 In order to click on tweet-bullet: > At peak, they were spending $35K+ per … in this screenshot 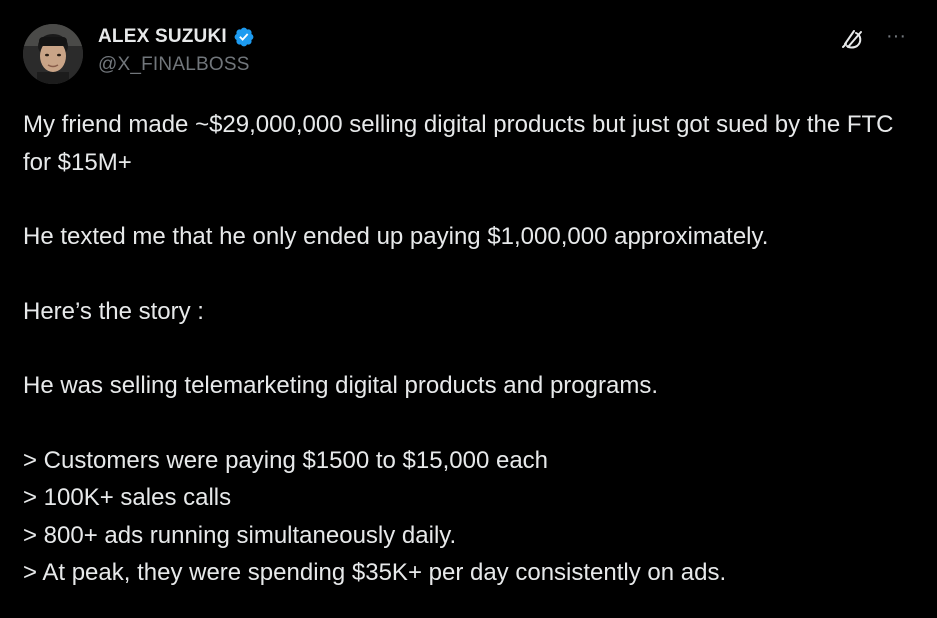, I will do `click(375, 572)`.